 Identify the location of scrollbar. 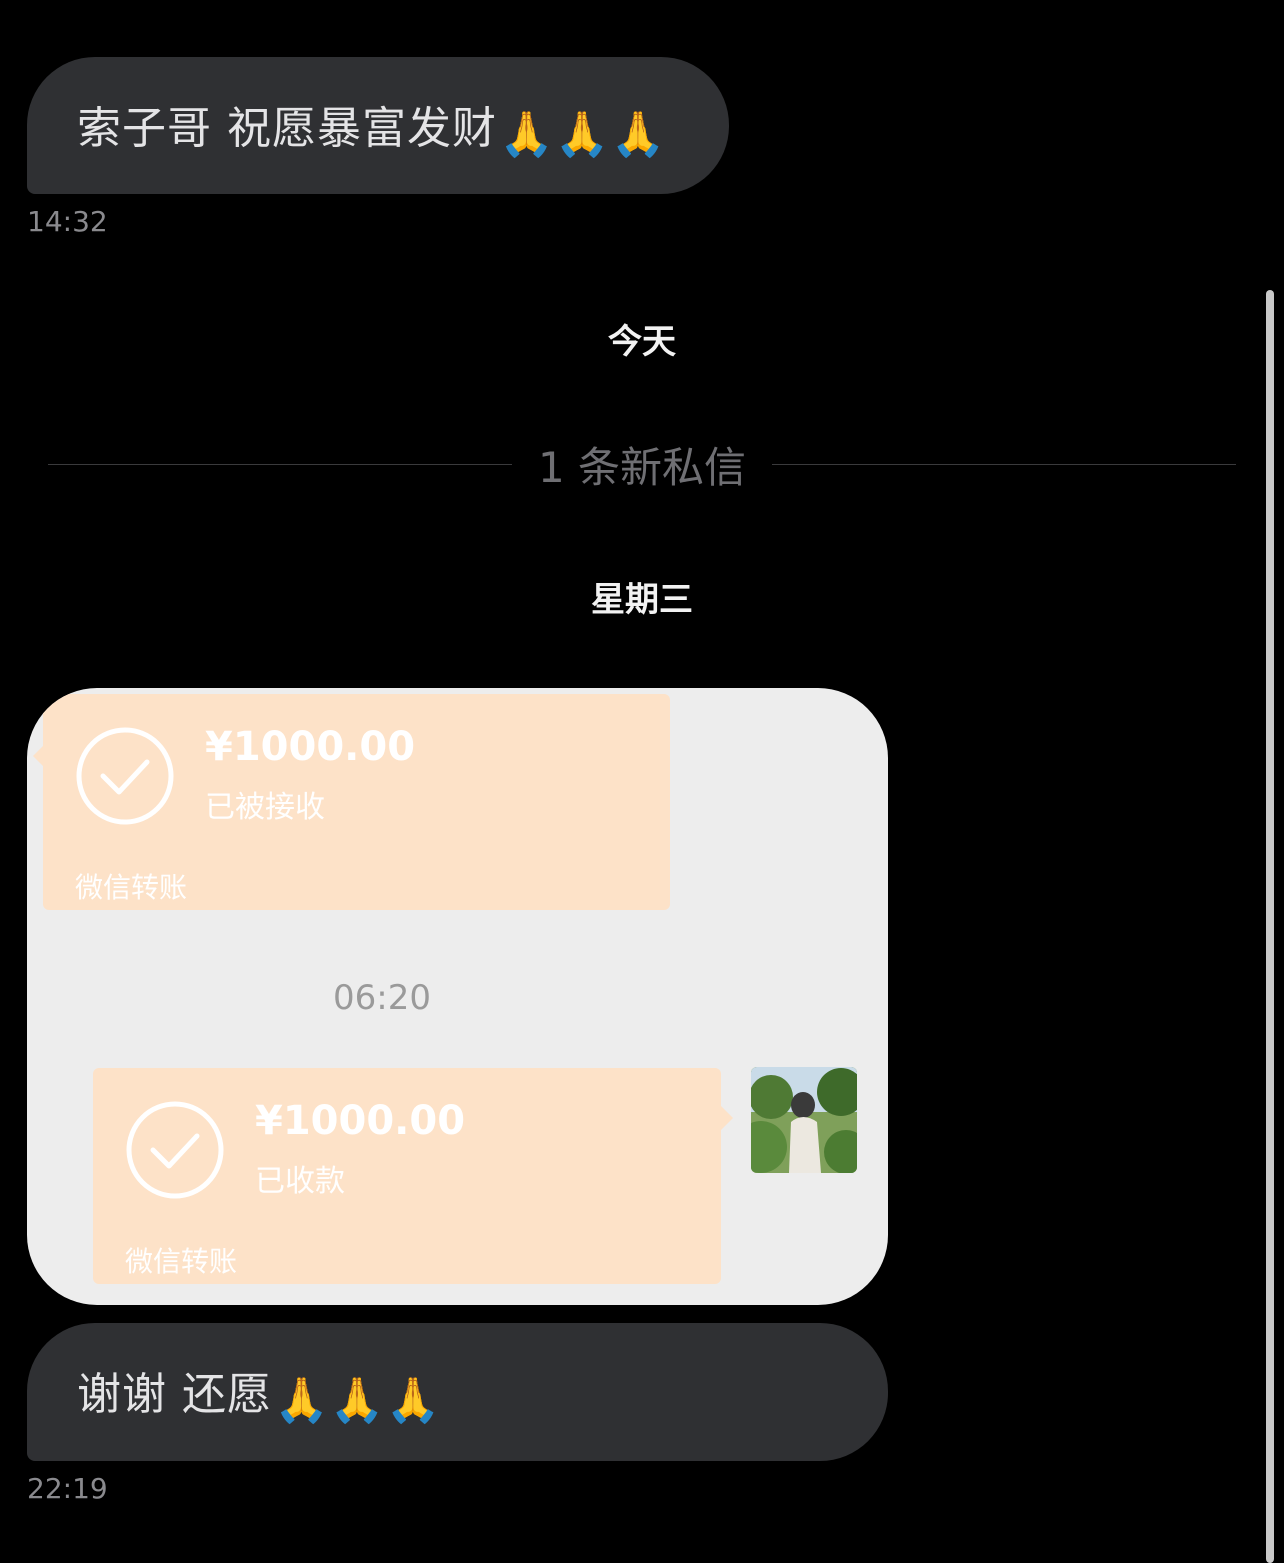
(1270, 926).